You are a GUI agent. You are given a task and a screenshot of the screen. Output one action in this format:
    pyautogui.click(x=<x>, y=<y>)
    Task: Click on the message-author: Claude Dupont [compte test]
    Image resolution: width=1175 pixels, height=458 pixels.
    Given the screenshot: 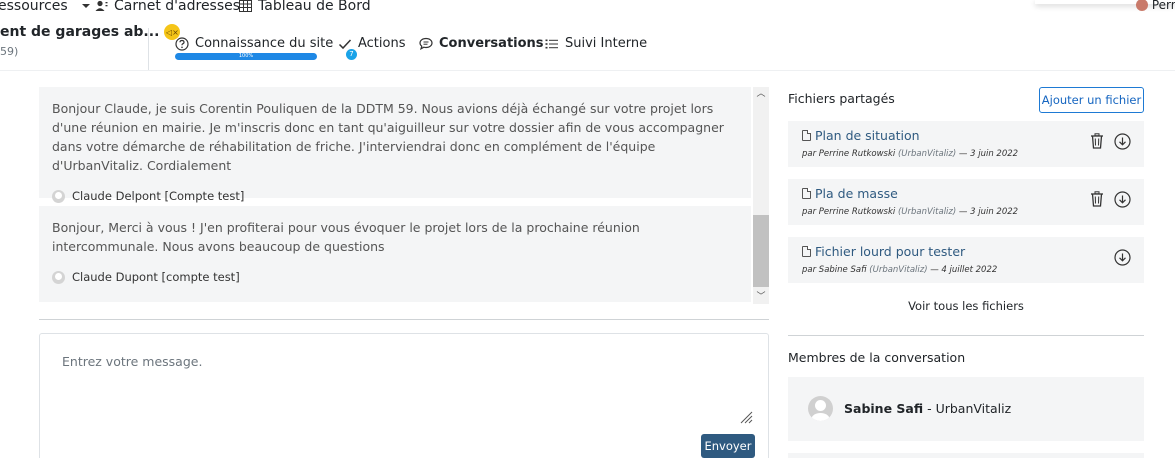 What is the action you would take?
    pyautogui.click(x=395, y=277)
    